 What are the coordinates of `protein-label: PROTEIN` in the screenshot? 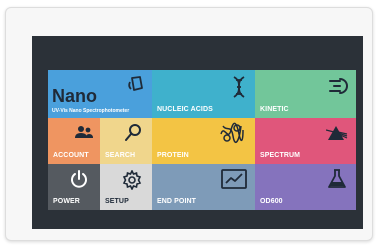 It's located at (173, 155).